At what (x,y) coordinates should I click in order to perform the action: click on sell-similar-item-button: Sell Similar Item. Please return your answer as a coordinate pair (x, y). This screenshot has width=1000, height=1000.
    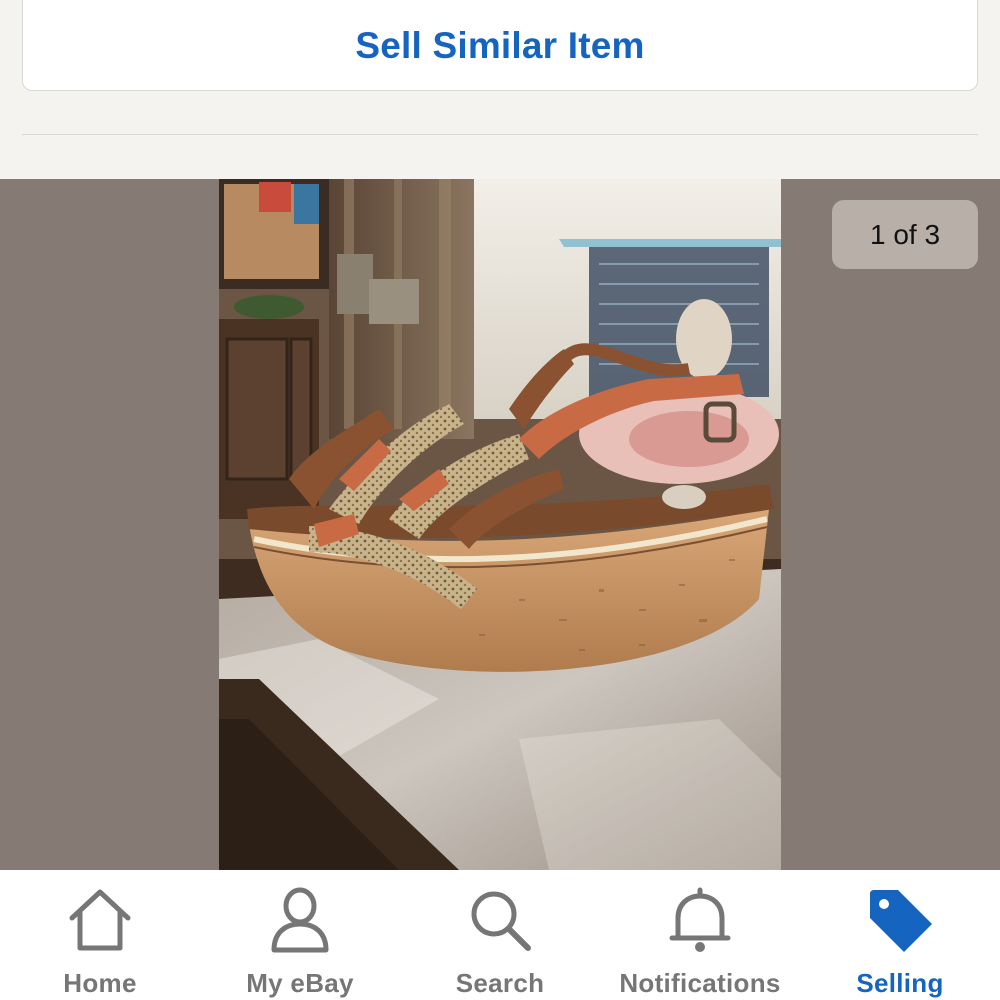
    Looking at the image, I should click on (500, 45).